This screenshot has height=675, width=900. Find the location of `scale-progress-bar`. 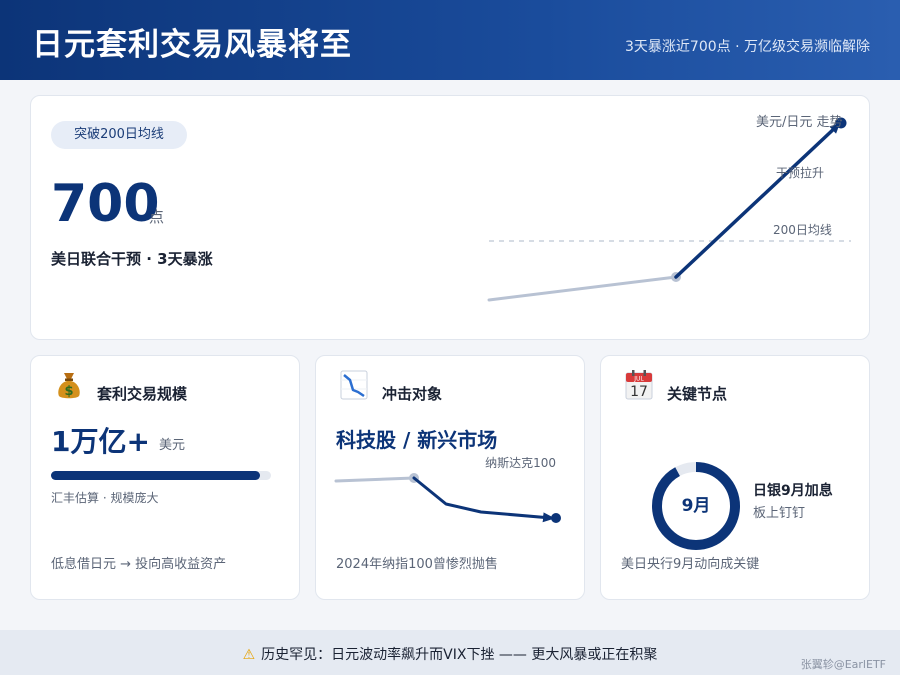

scale-progress-bar is located at coordinates (161, 475).